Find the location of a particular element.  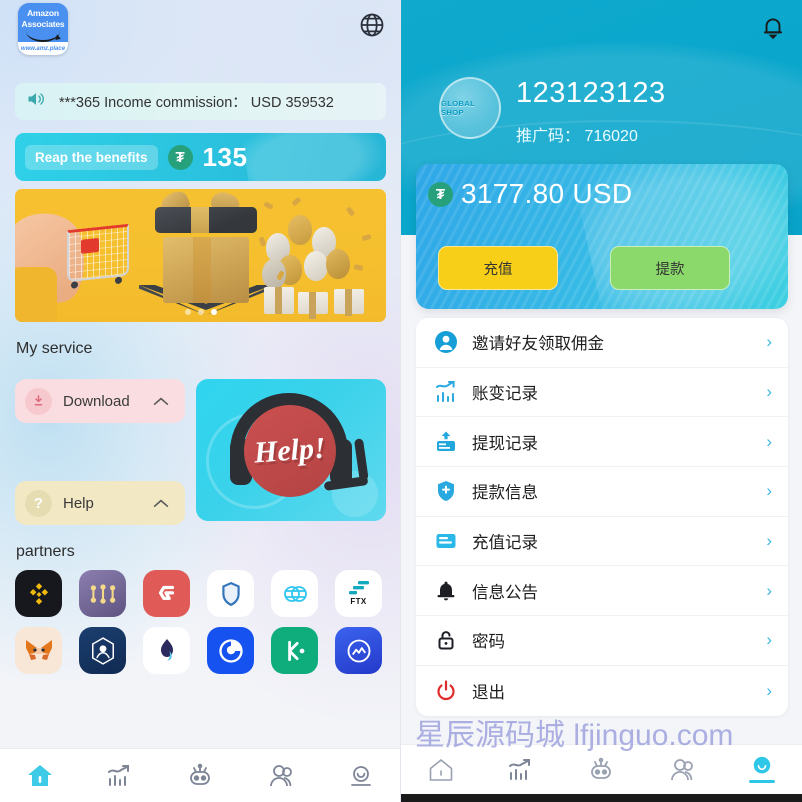

menu-item-invite-friends: 邀请好友领取佣金 › is located at coordinates (602, 343).